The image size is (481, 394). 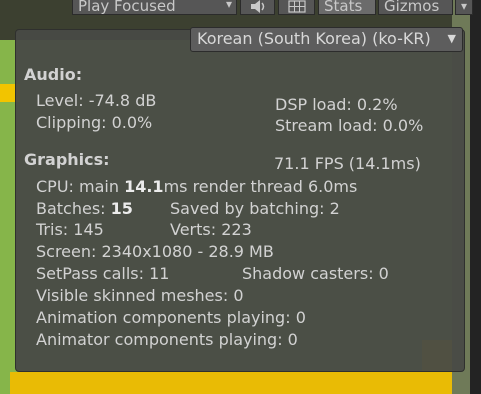 I want to click on gizmos-menu-button: ▾, so click(x=464, y=7).